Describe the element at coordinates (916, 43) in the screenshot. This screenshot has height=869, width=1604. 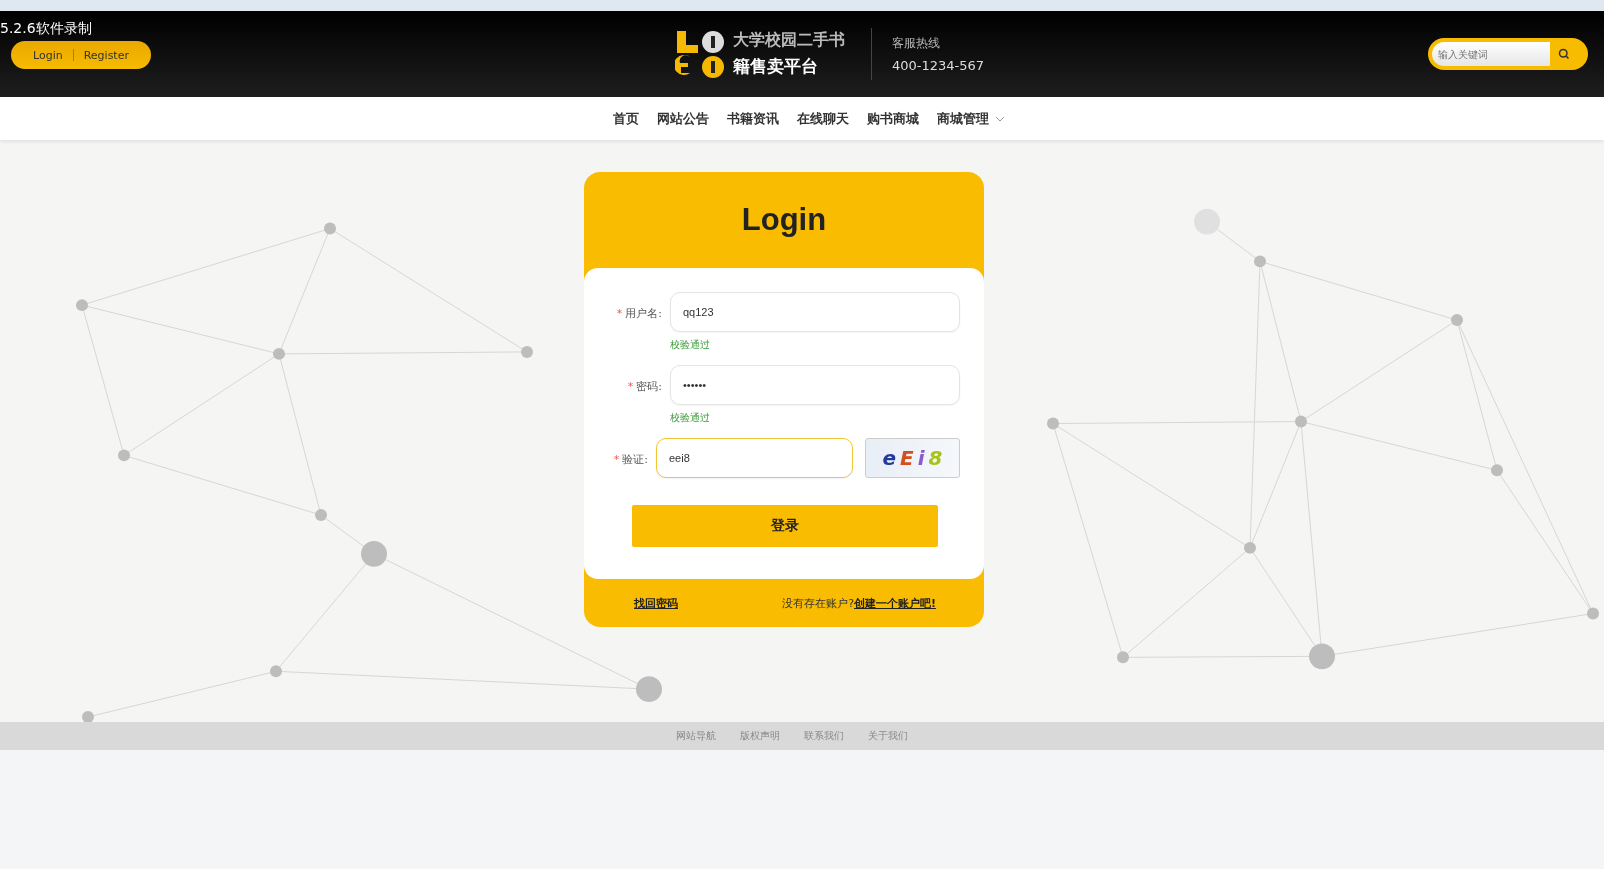
I see `hotline-label: 客服热线` at that location.